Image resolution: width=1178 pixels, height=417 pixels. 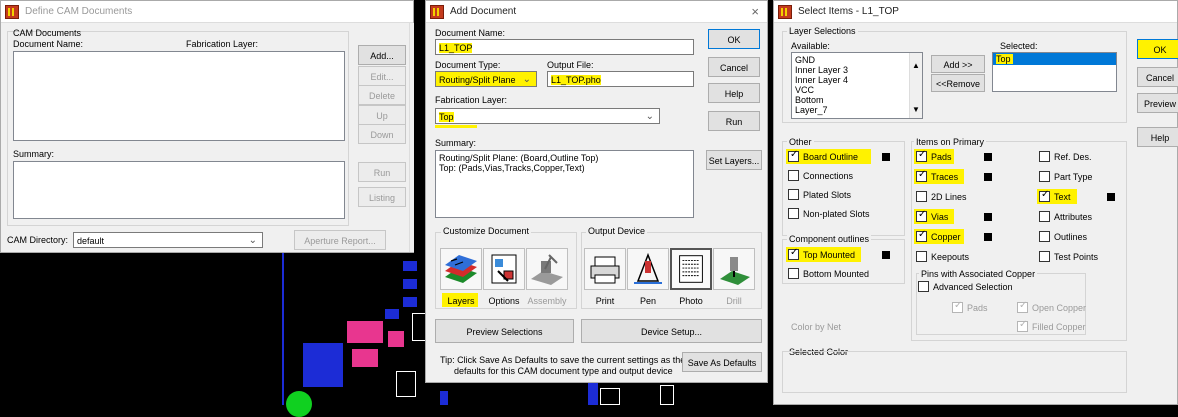 What do you see at coordinates (1044, 195) in the screenshot?
I see `text-checkbox` at bounding box center [1044, 195].